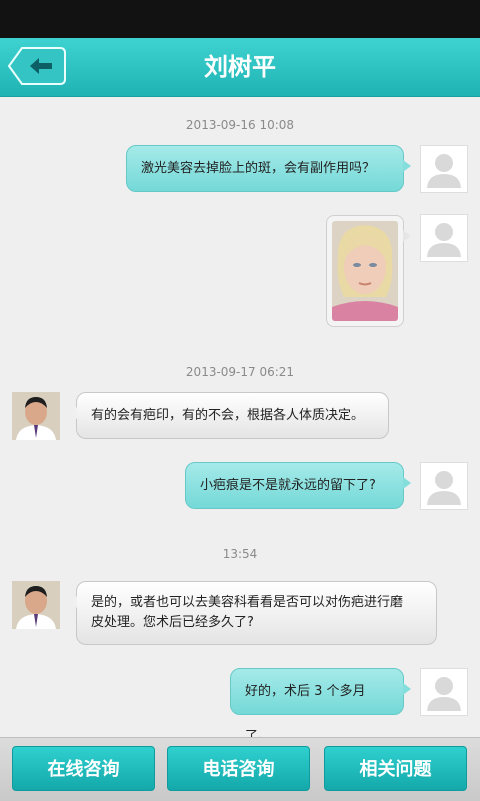 This screenshot has height=801, width=480. What do you see at coordinates (253, 613) in the screenshot?
I see `message-bubble-incoming: 是的，或者也可以去美容科看看是否可以对伤疤进行磨 皮处理。您术后已经多久了?` at bounding box center [253, 613].